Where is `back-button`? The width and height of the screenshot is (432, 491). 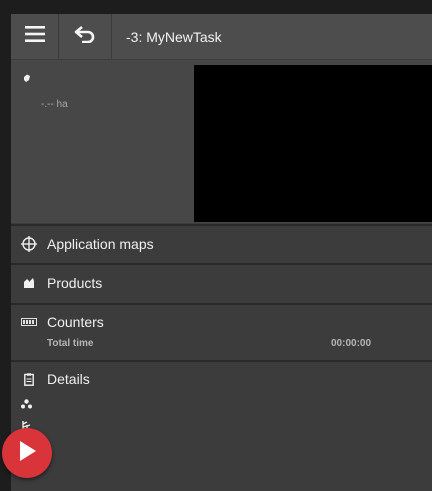 back-button is located at coordinates (85, 36).